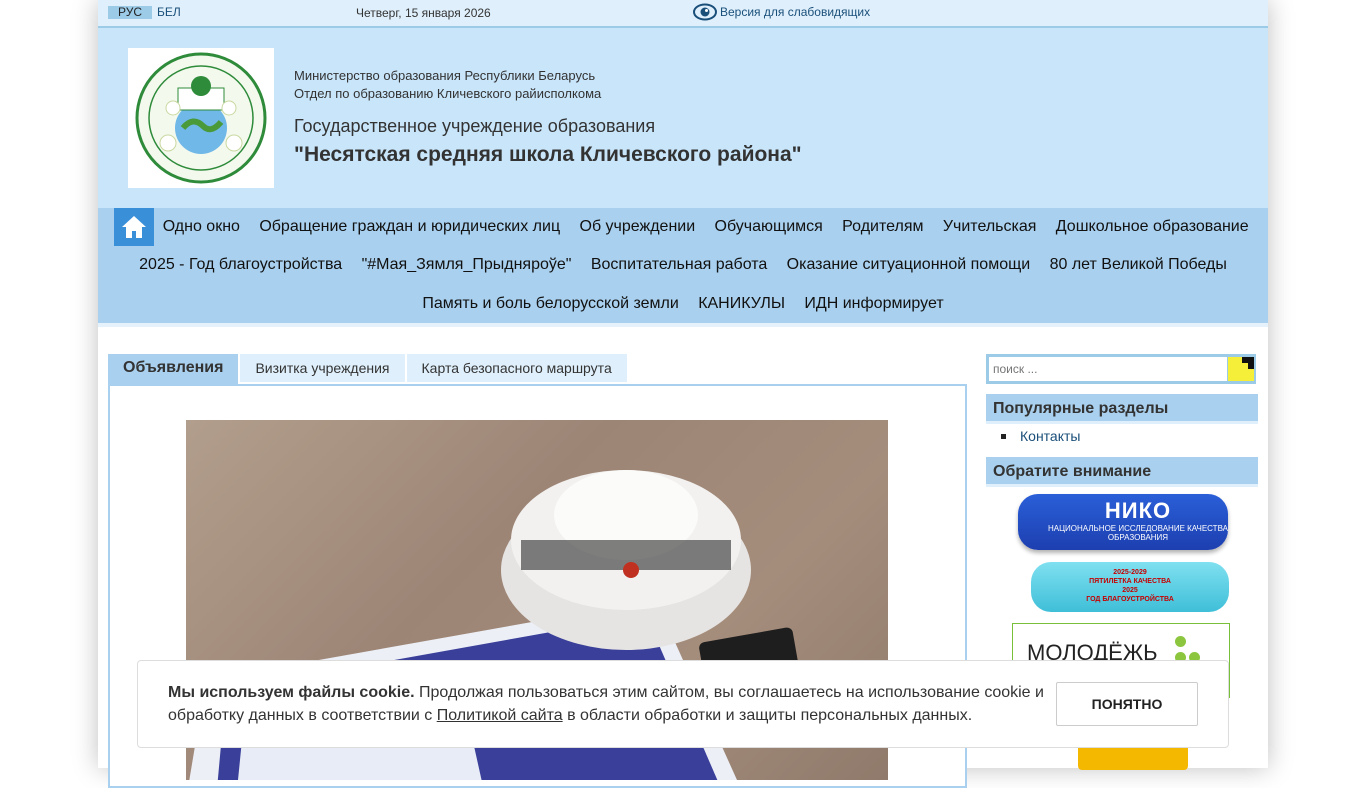 The height and width of the screenshot is (788, 1366). I want to click on nav-item: Оказание ситуационной помощи, so click(908, 265).